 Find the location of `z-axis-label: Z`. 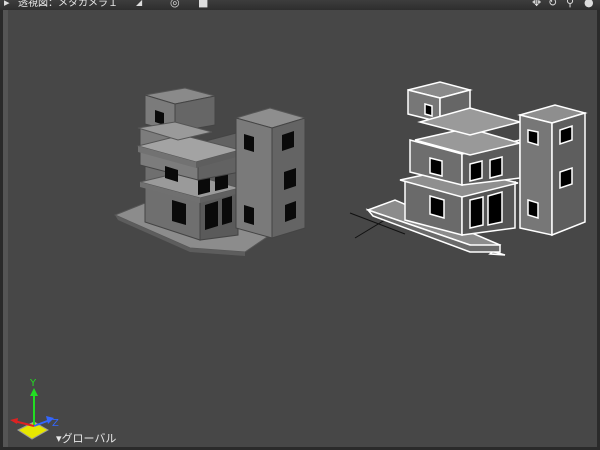

z-axis-label: Z is located at coordinates (55, 423).